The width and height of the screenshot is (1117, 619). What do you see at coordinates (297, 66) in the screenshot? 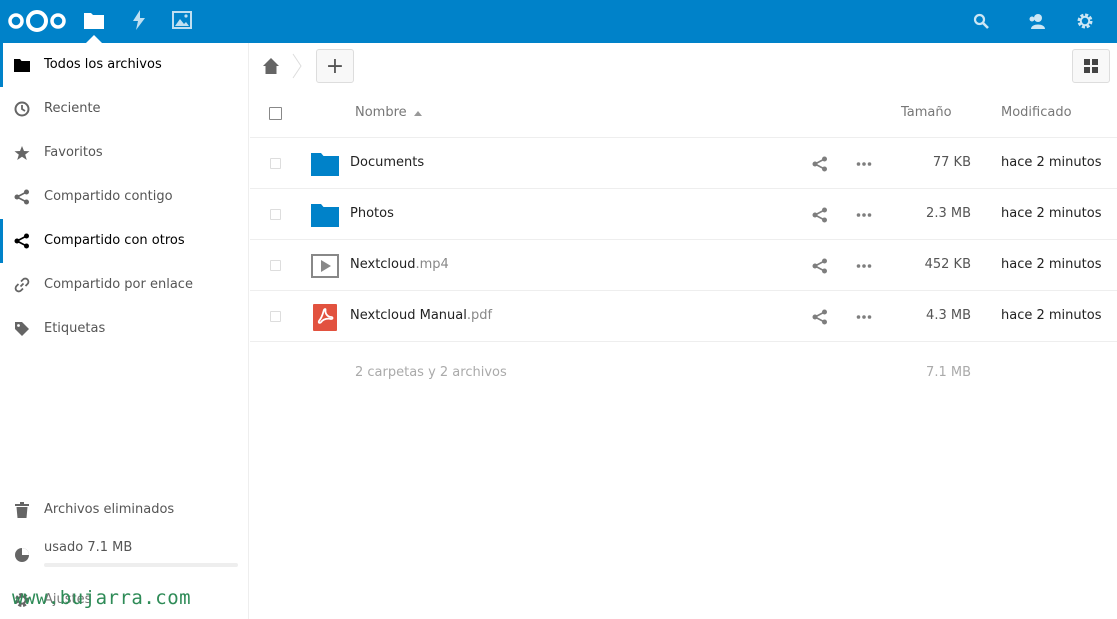
I see `breadcrumb-separator` at bounding box center [297, 66].